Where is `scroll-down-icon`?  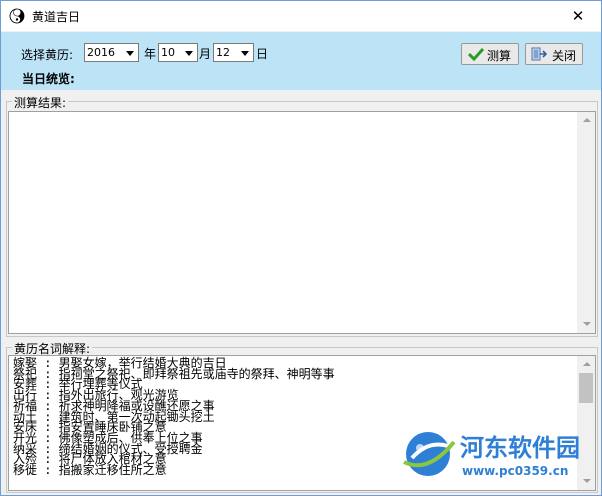 scroll-down-icon is located at coordinates (586, 324).